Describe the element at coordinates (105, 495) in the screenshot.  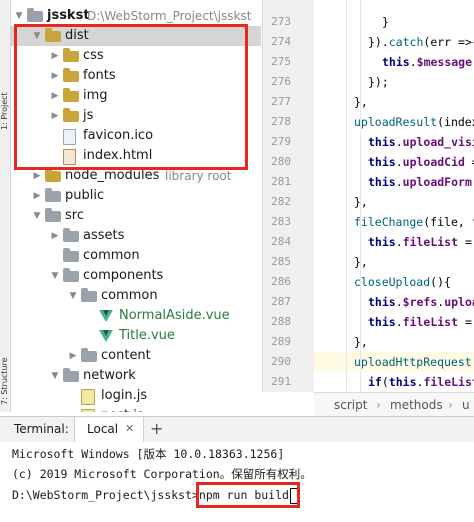
I see `terminal-prompt: D:\WebStorm_Project\jsskst>` at that location.